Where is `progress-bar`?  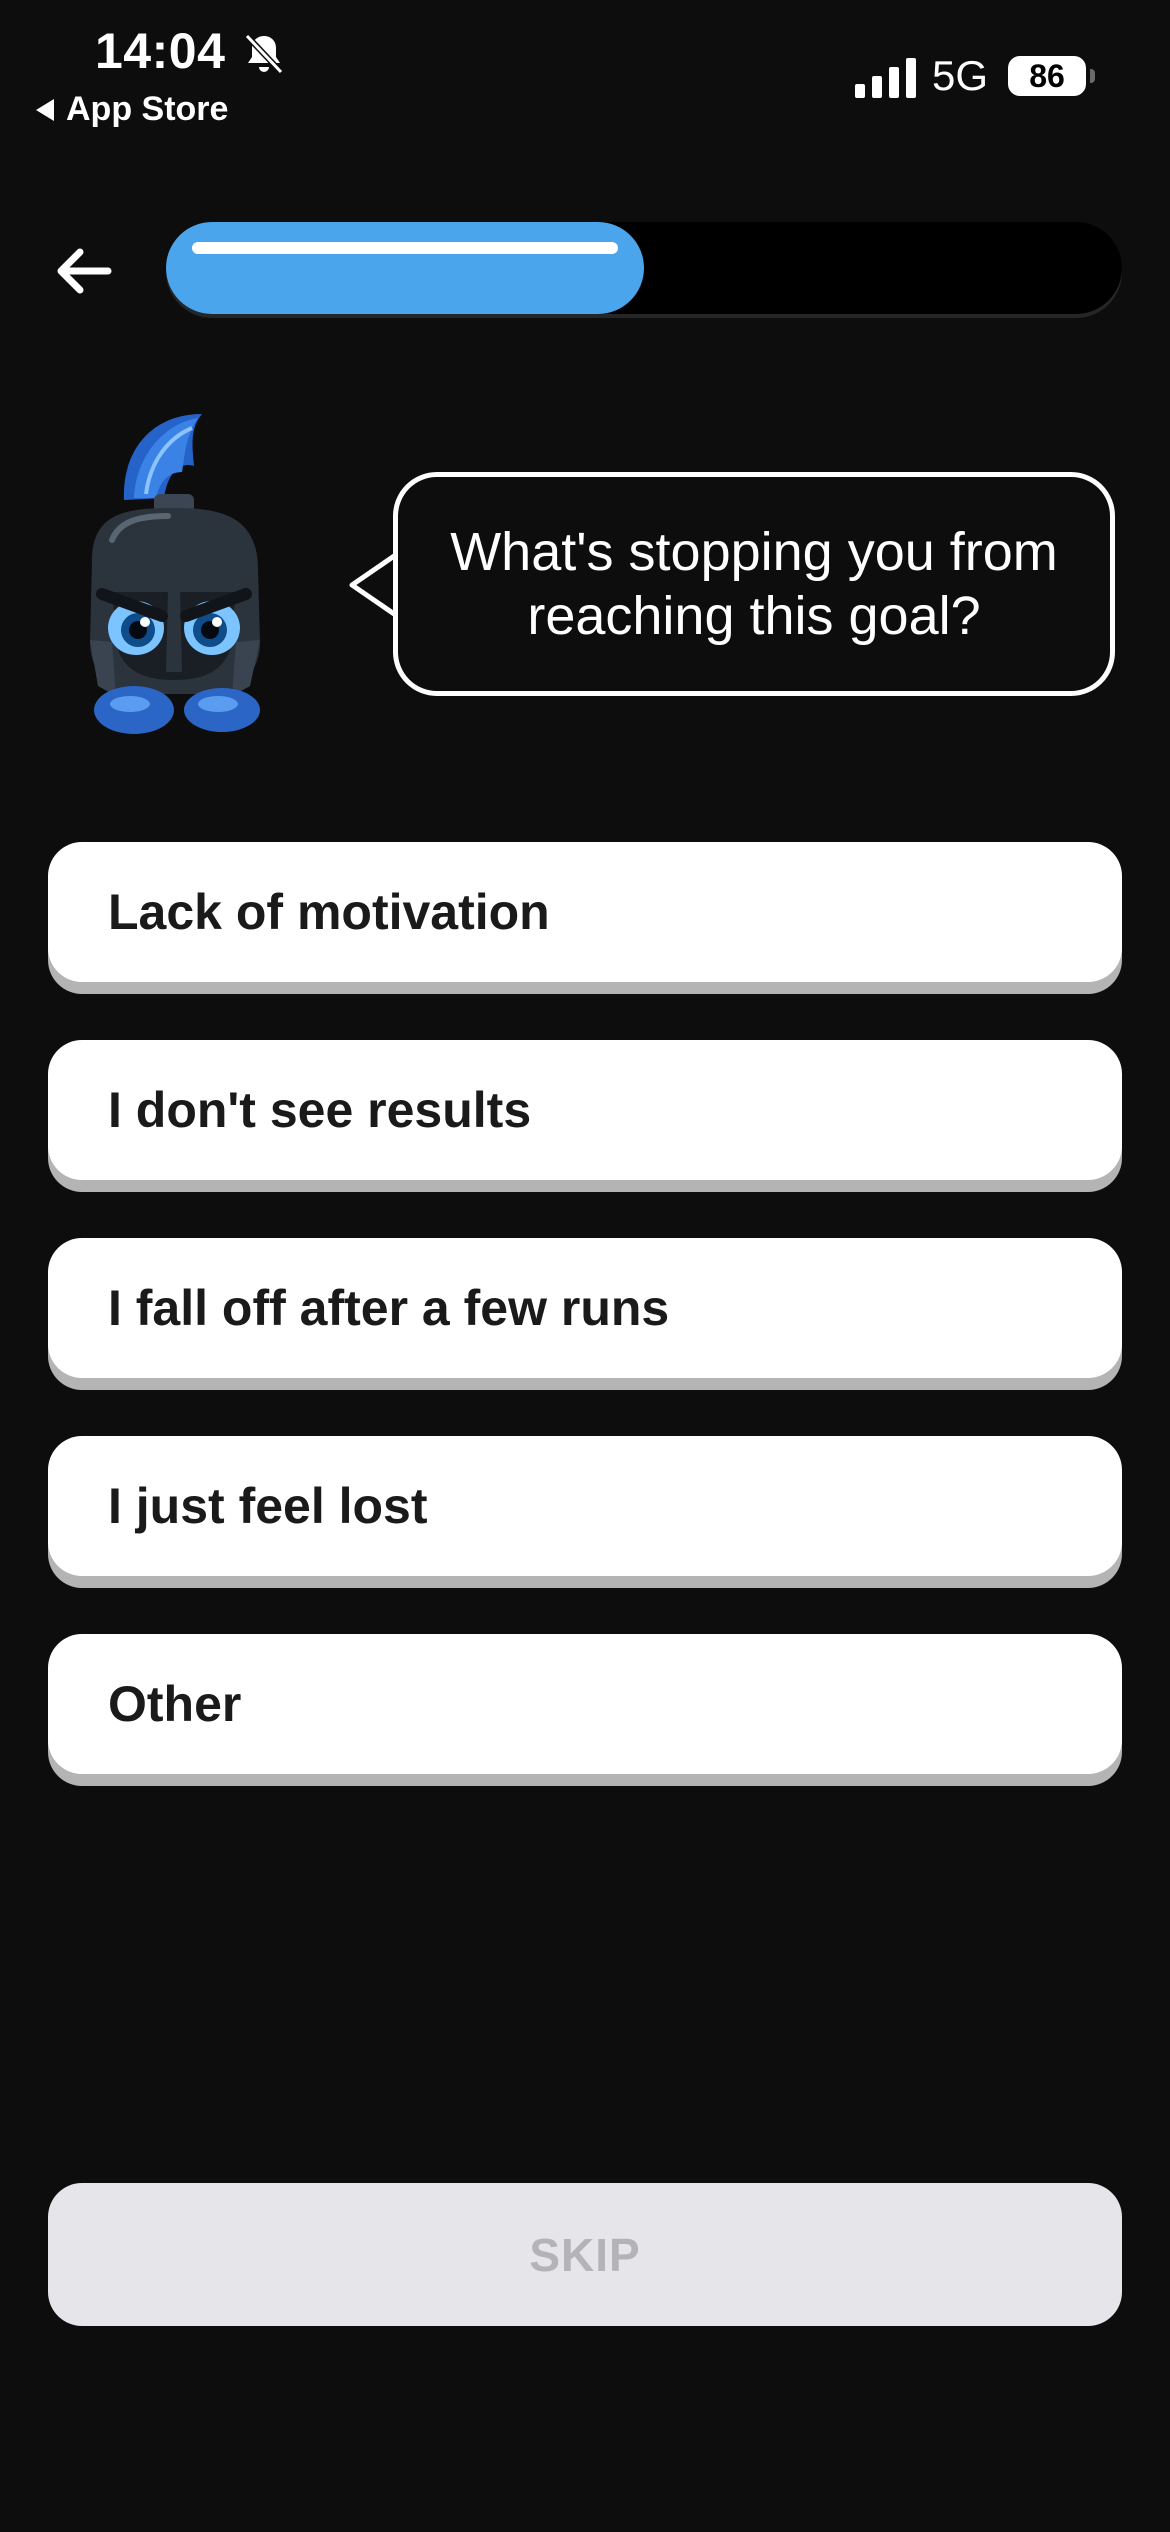
progress-bar is located at coordinates (644, 268).